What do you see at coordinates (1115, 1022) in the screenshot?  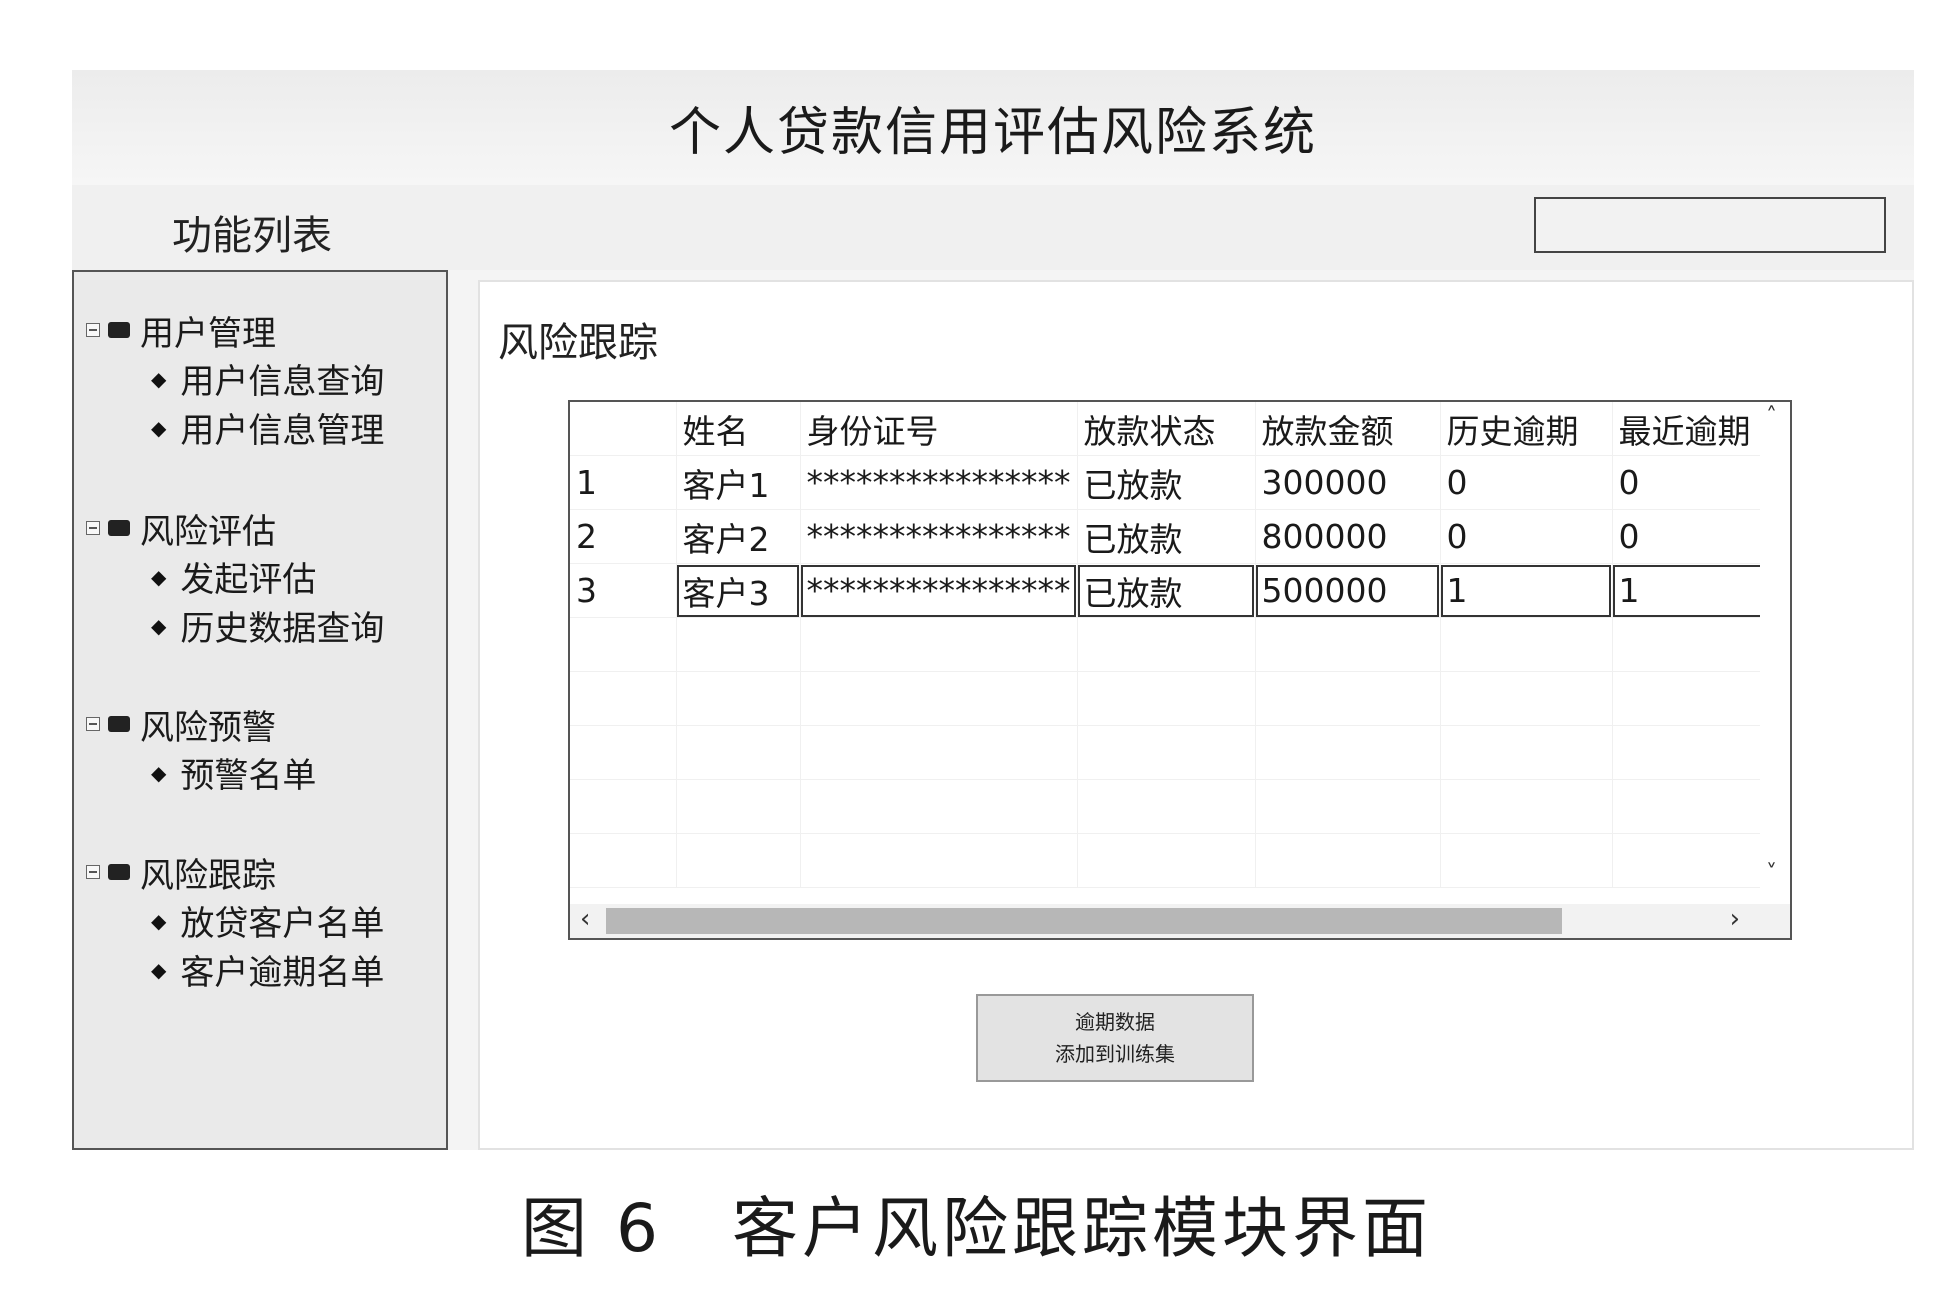 I see `button-label-line1: 逾期数据` at bounding box center [1115, 1022].